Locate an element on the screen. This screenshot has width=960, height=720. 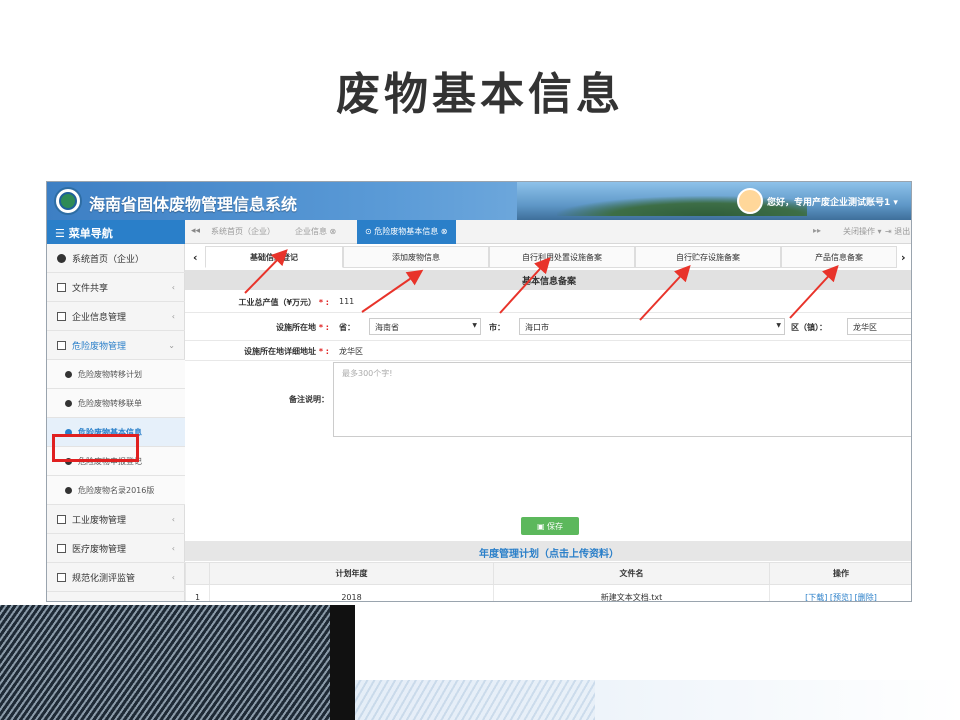
tab-home: 系统首页（企业） is located at coordinates (243, 231).